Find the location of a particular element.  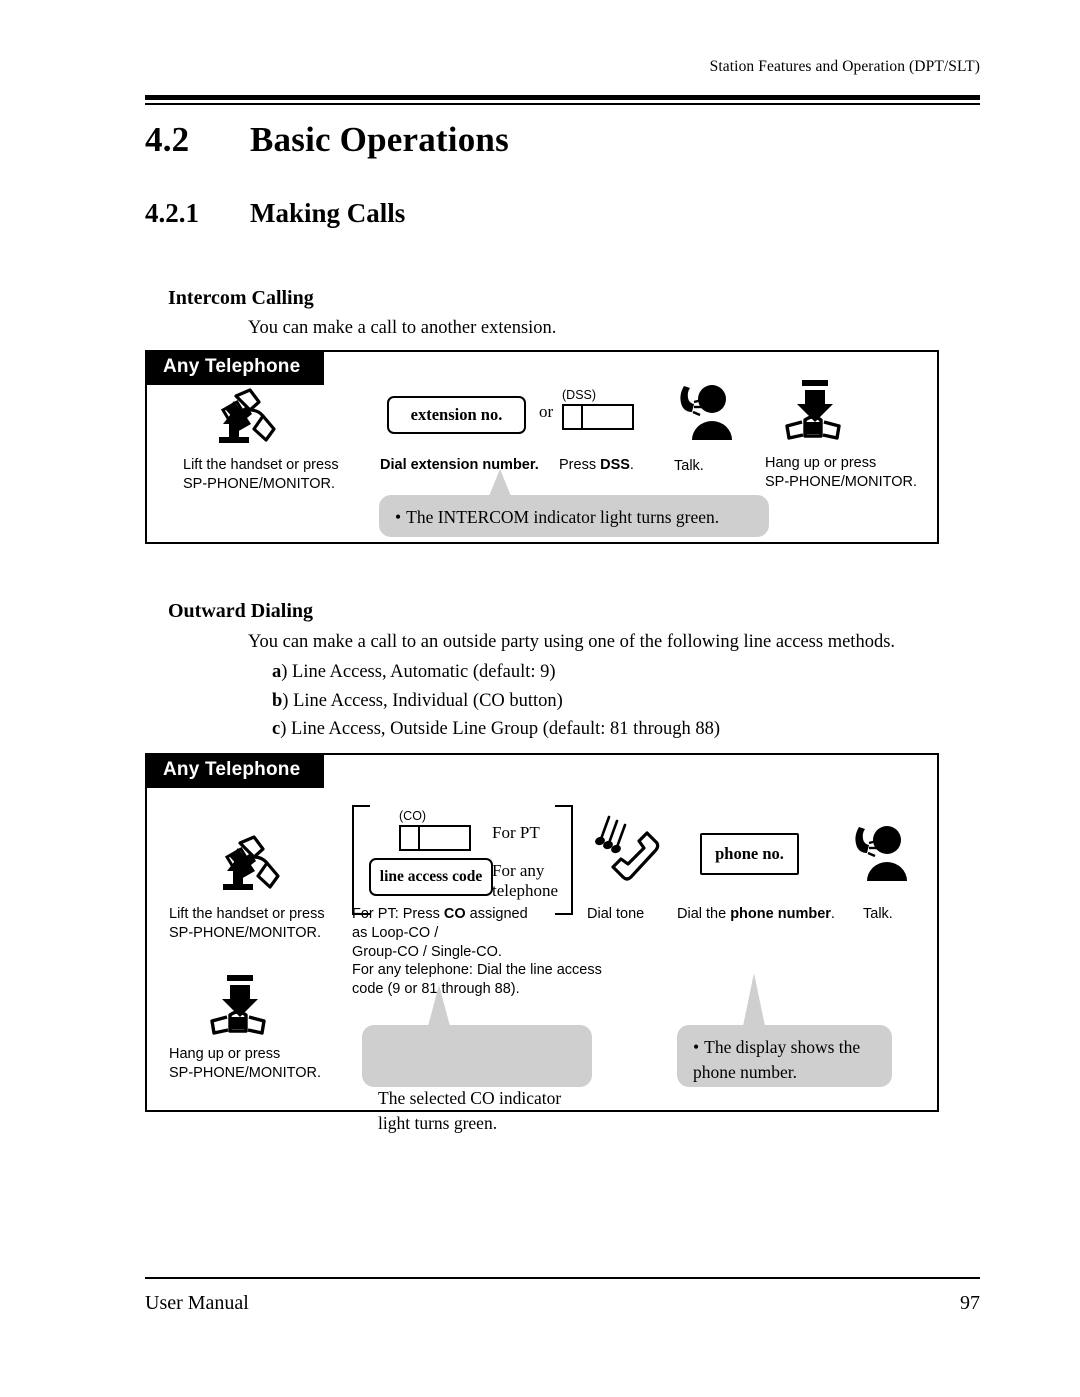

dial-the-prefix: Dial the is located at coordinates (704, 914).